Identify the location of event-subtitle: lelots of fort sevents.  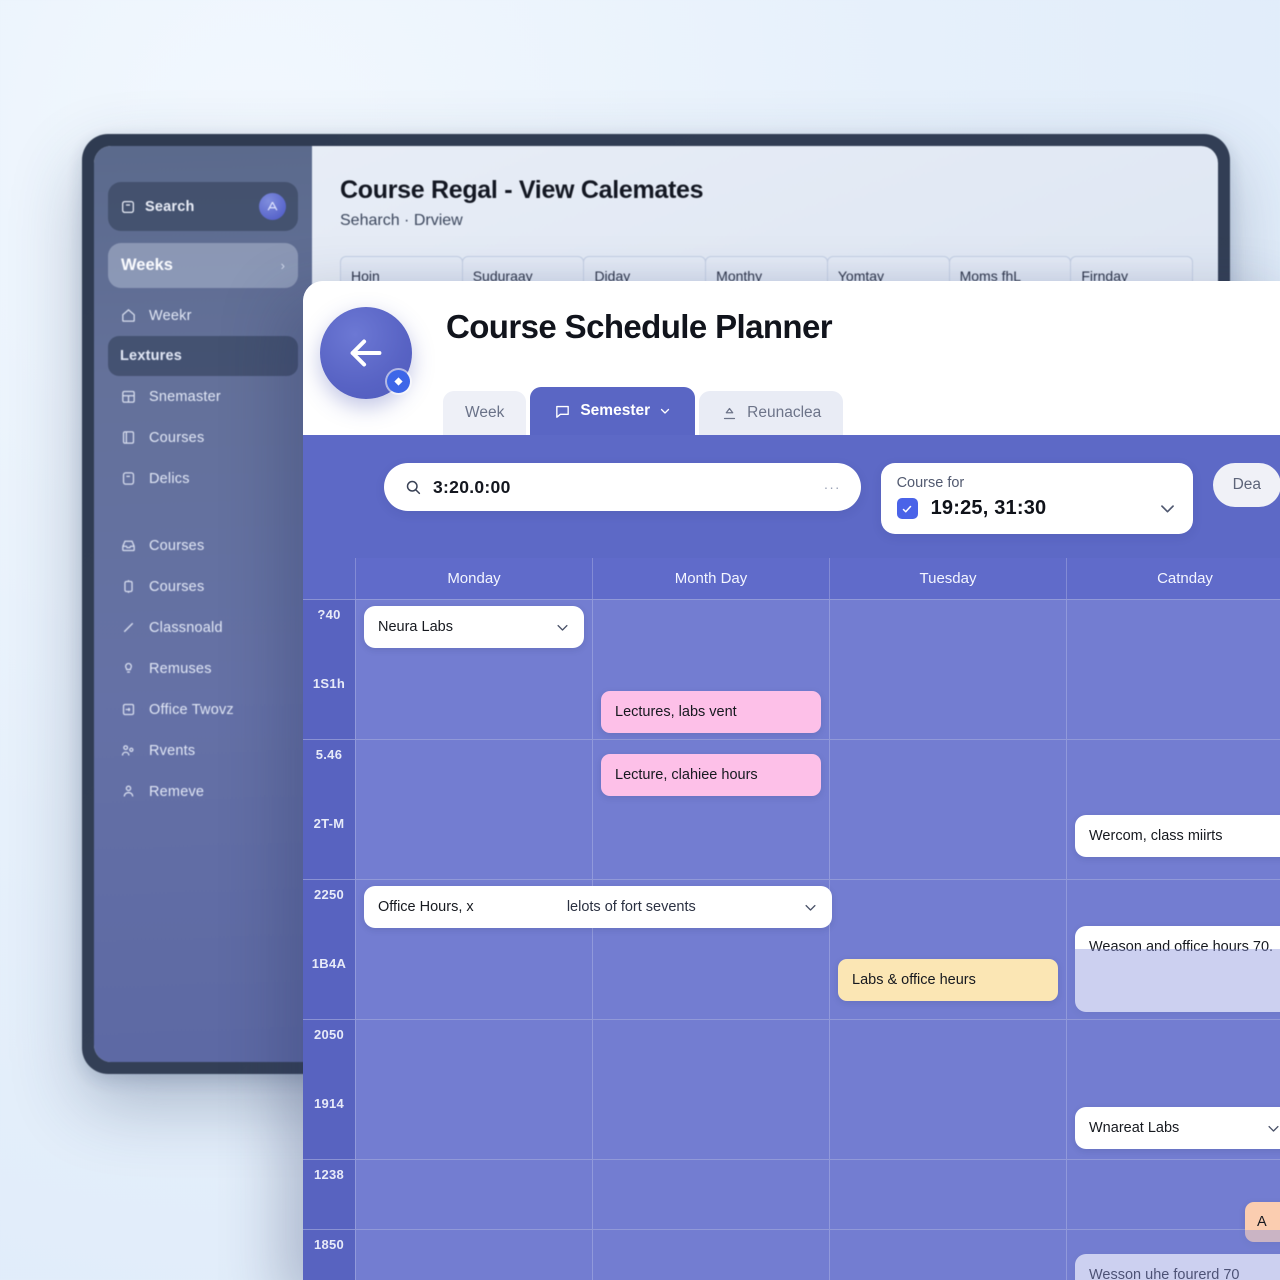
(631, 907).